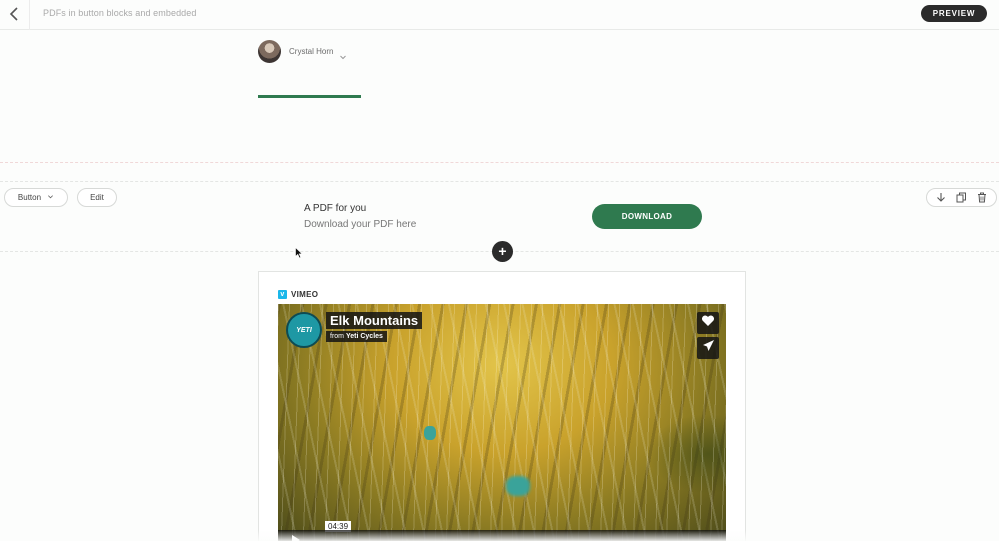 Image resolution: width=999 pixels, height=541 pixels. What do you see at coordinates (299, 252) in the screenshot?
I see `mouse-cursor-icon` at bounding box center [299, 252].